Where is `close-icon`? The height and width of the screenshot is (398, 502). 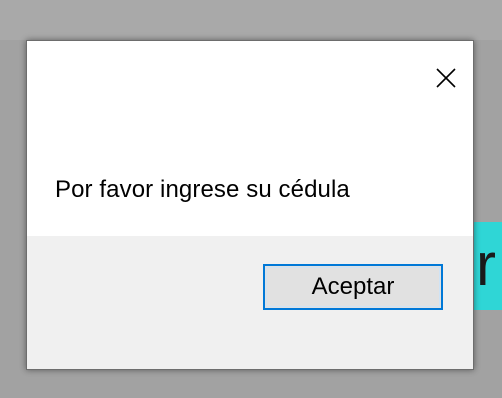
close-icon is located at coordinates (446, 78).